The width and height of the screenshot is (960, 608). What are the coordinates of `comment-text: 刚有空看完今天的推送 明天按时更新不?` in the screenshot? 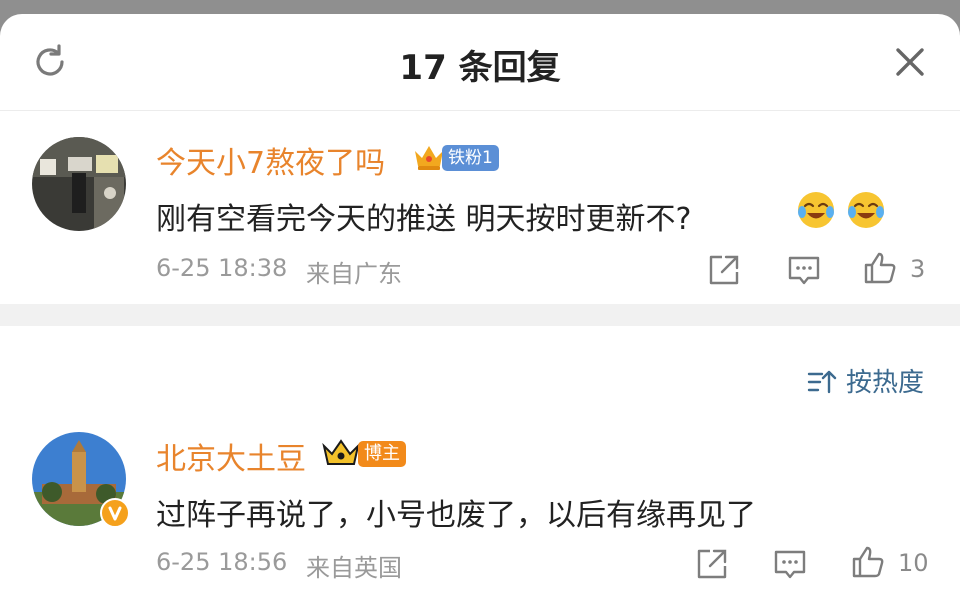 It's located at (424, 219).